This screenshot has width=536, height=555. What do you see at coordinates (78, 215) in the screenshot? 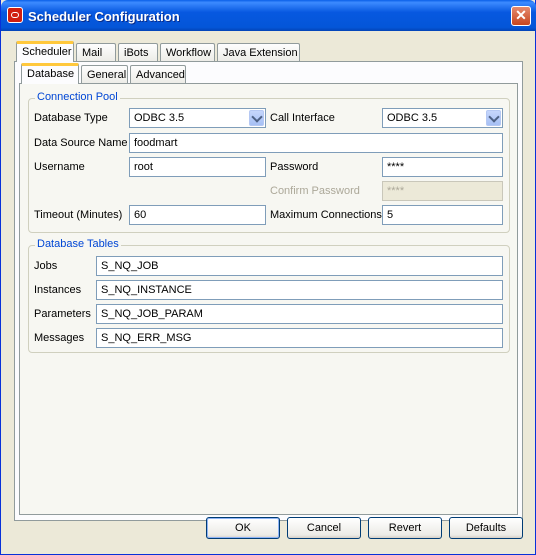
I see `timeout-label: Timeout (Minutes)` at bounding box center [78, 215].